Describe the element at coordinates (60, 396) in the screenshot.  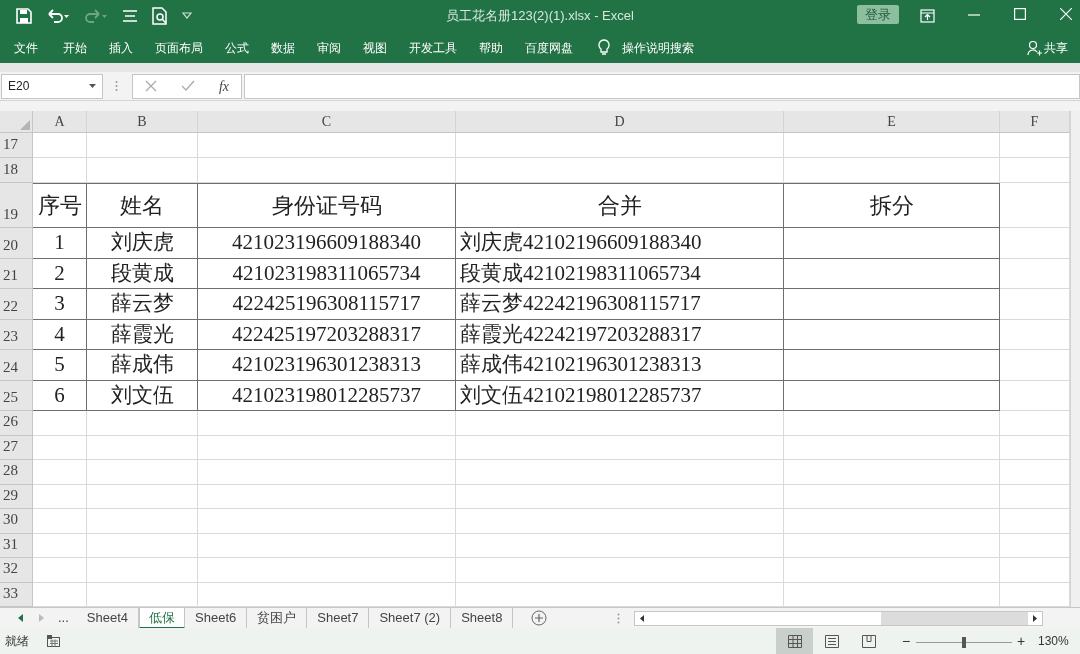
I see `table-cell: 6` at that location.